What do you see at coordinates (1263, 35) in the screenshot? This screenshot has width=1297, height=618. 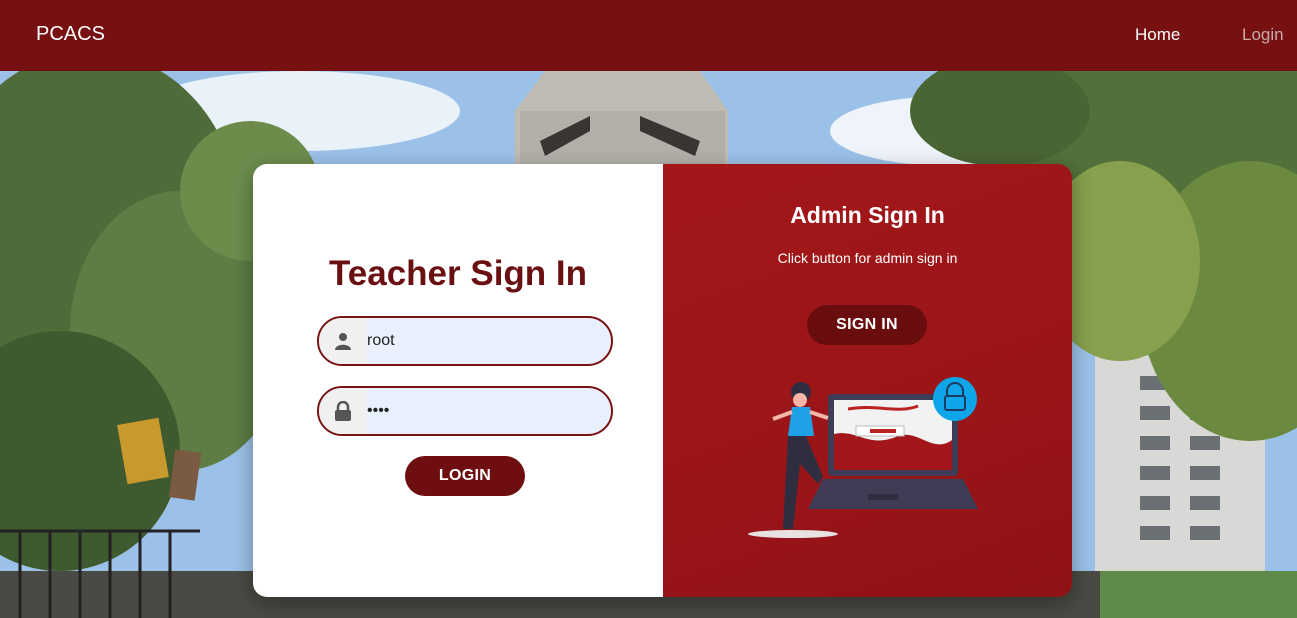 I see `nav-login-link: Login` at bounding box center [1263, 35].